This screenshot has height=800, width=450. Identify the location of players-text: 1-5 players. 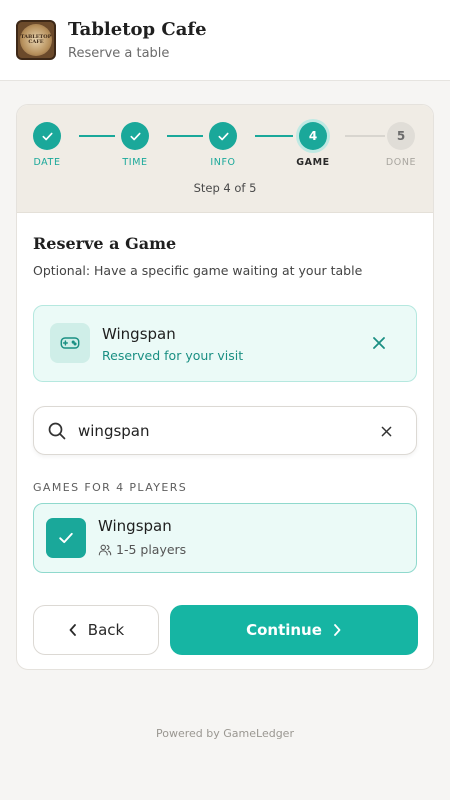
(151, 549).